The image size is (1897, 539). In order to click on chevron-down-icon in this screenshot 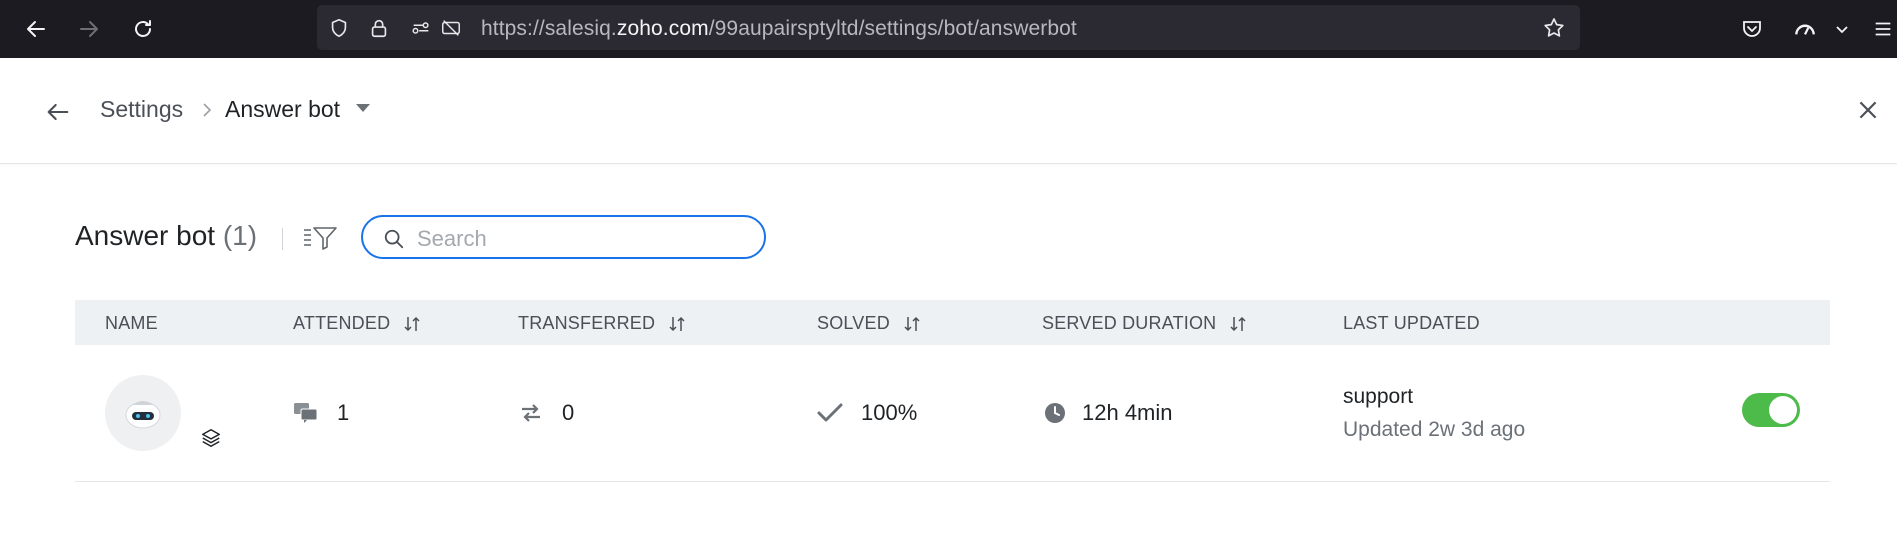, I will do `click(1842, 29)`.